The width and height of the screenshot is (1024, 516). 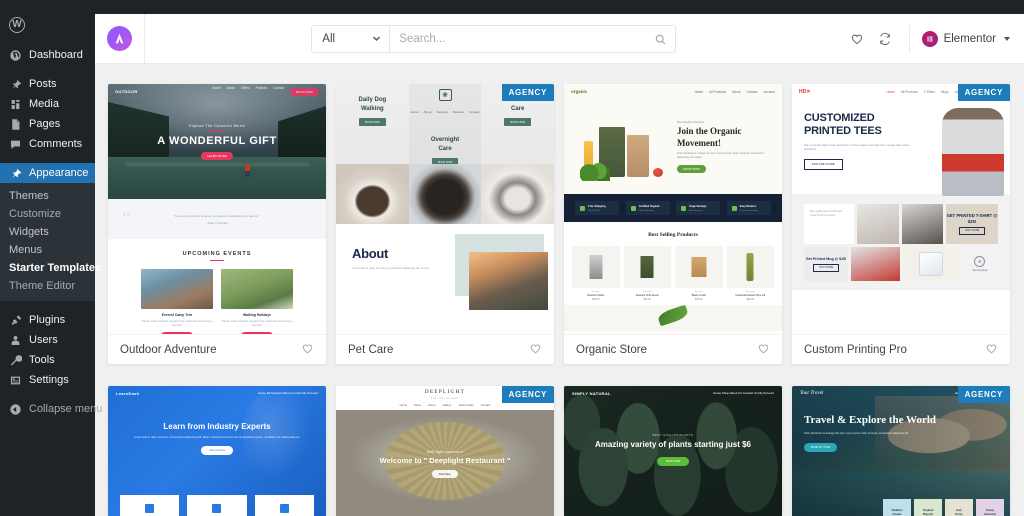 I want to click on product-item: Groceries Black Lentils $10.00, so click(x=699, y=273).